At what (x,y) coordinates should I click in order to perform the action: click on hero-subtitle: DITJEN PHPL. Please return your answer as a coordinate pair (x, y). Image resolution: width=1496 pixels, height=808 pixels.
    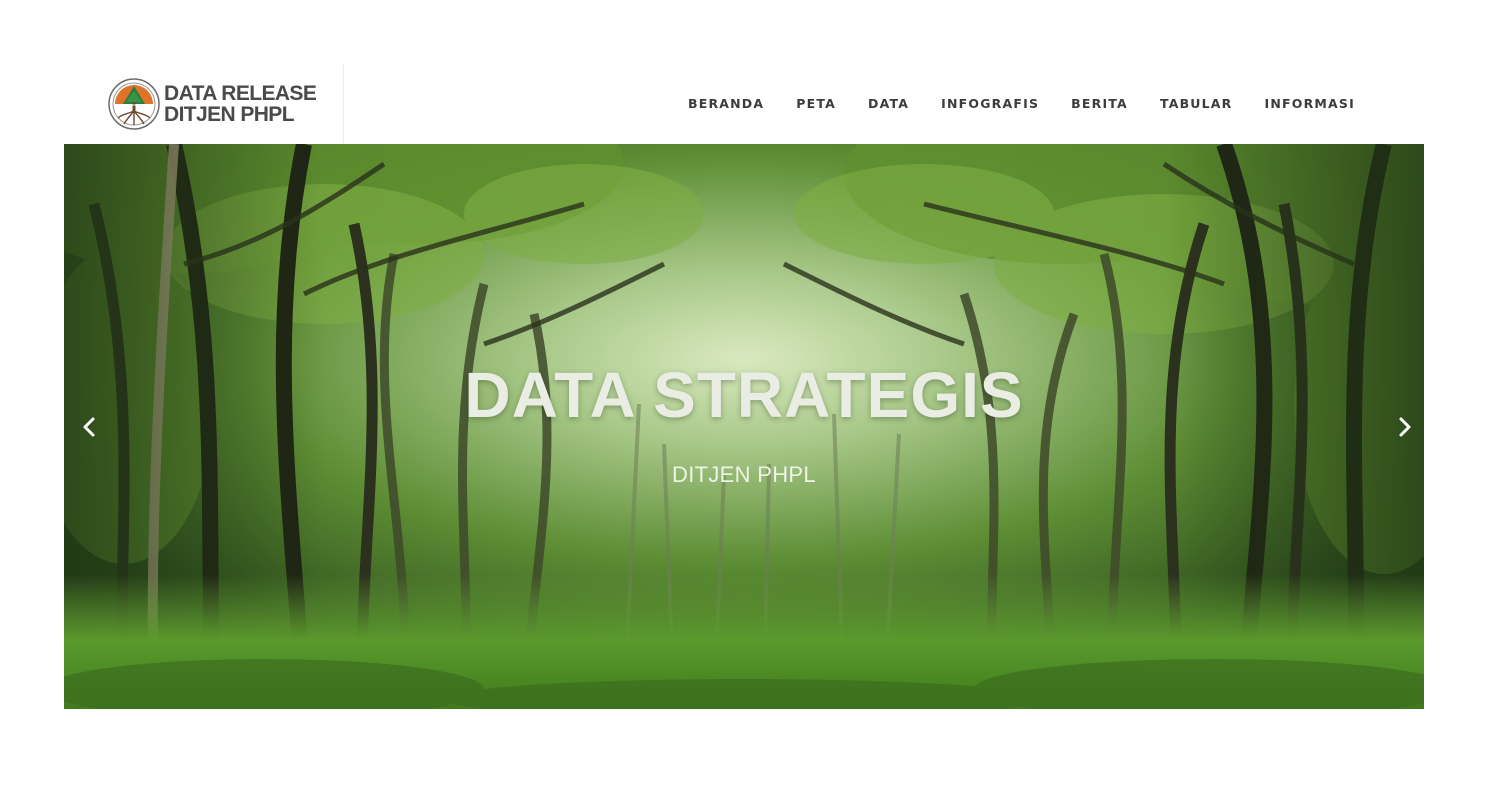
    Looking at the image, I should click on (744, 474).